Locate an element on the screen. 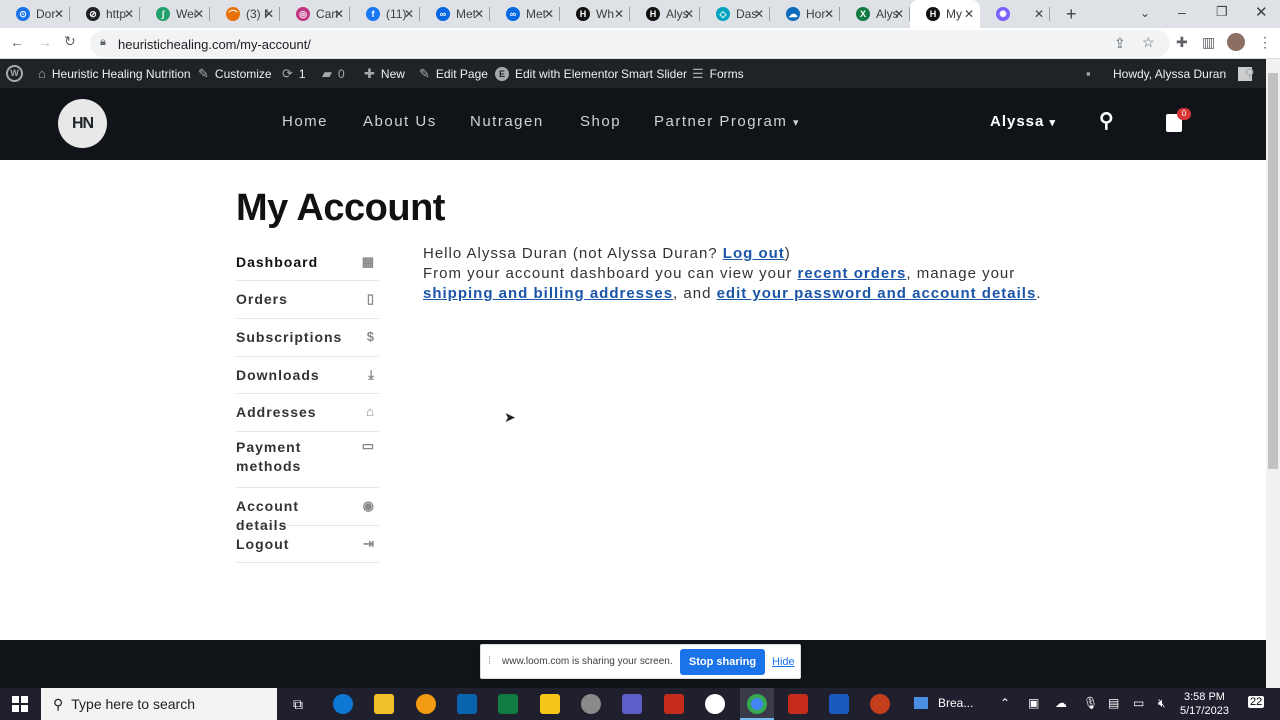  account-nav-item: Downloads ⤓ is located at coordinates (307, 375).